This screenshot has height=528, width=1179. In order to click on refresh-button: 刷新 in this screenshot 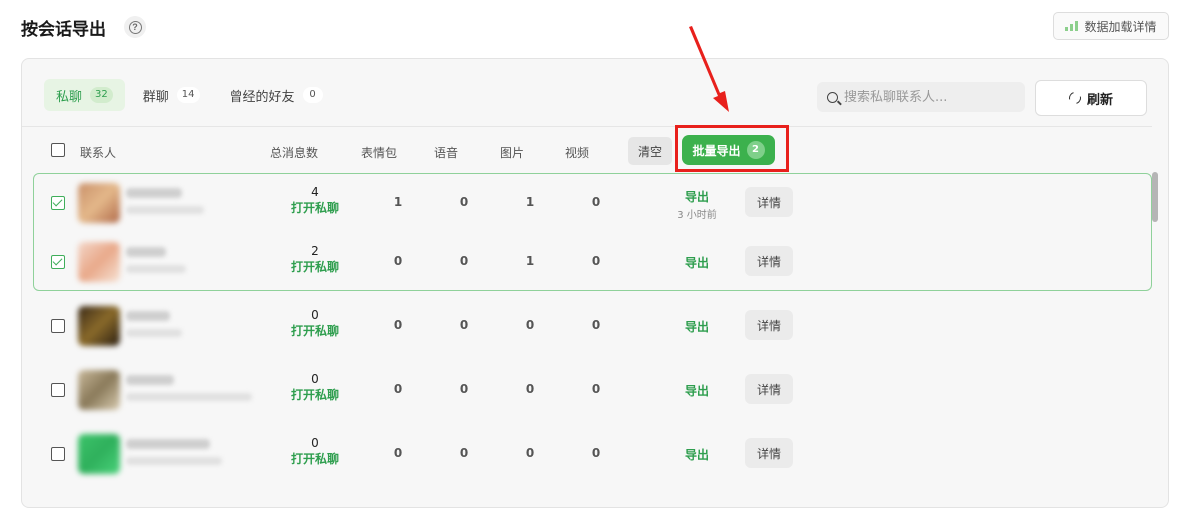, I will do `click(1091, 98)`.